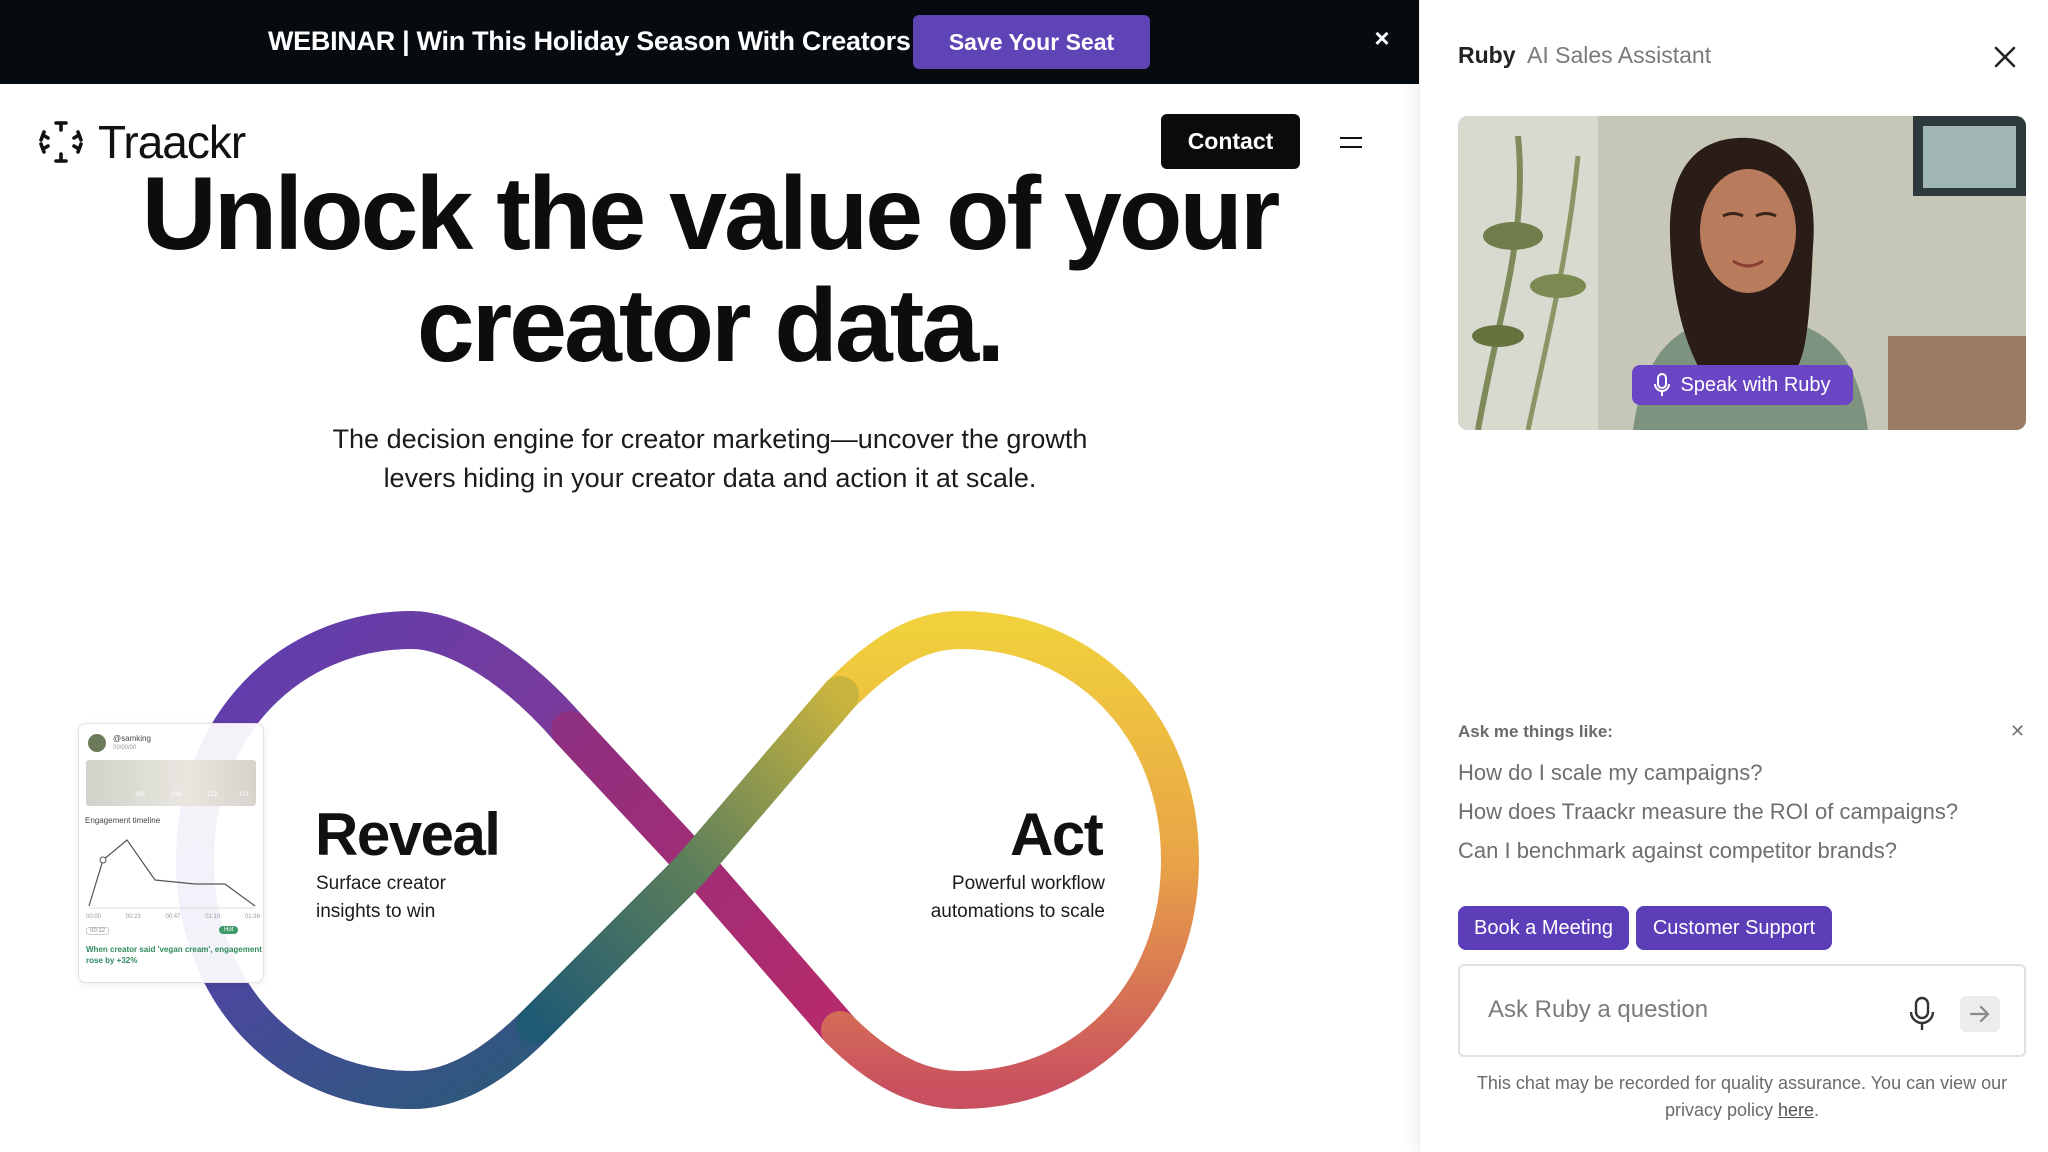  I want to click on logo-text: Traackr, so click(172, 142).